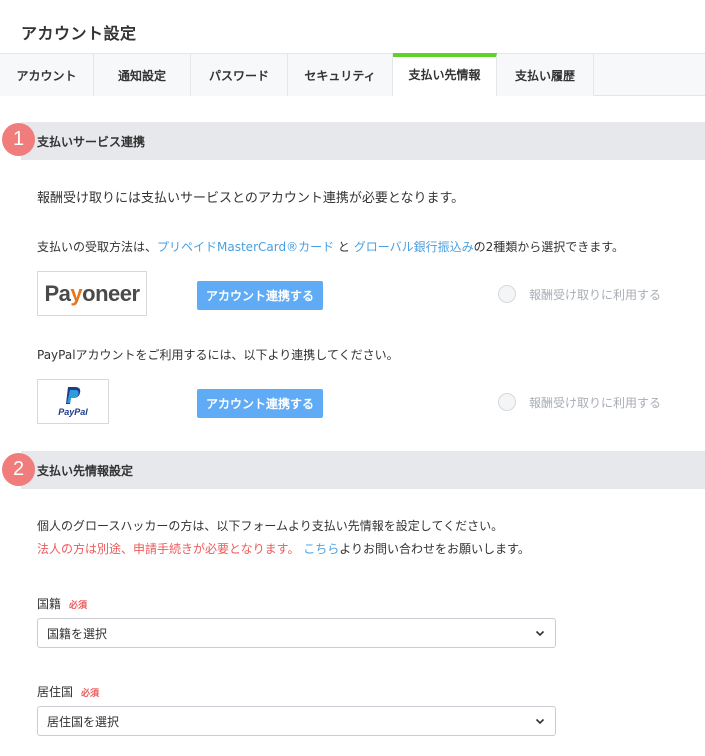 The image size is (705, 756). Describe the element at coordinates (260, 295) in the screenshot. I see `payoneer-connect-button: アカウント連携する` at that location.